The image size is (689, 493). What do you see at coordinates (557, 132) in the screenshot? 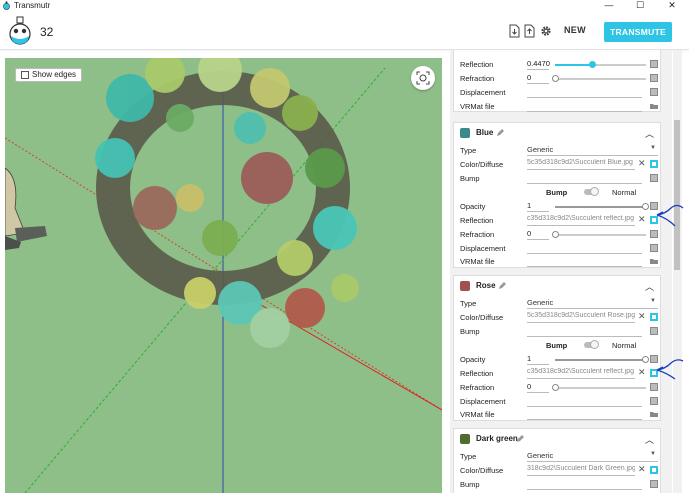
I see `material-header: Blue ︿` at bounding box center [557, 132].